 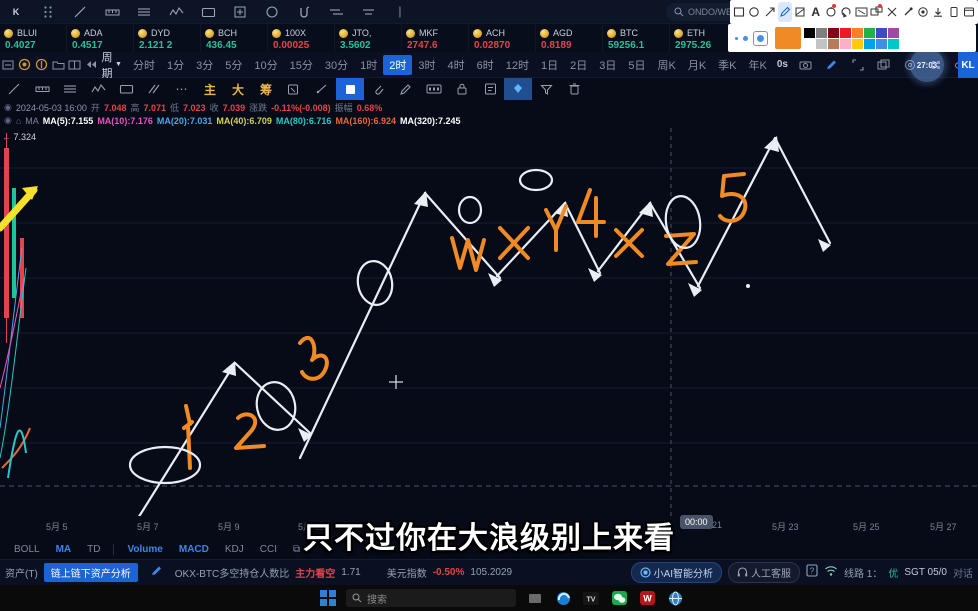 I want to click on filter-icon, so click(x=546, y=89).